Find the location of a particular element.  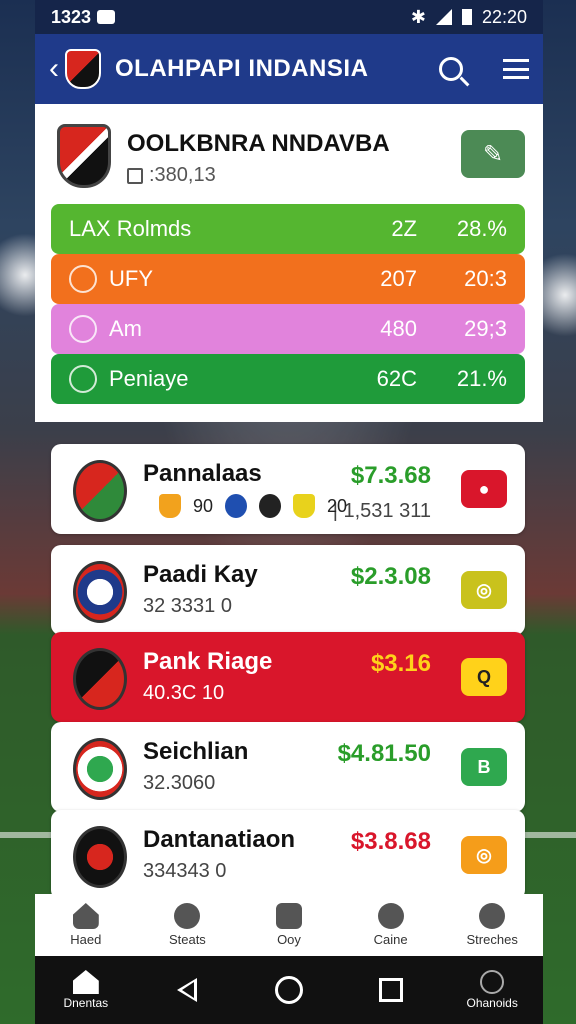

tab-label: Haed is located at coordinates (86, 939).